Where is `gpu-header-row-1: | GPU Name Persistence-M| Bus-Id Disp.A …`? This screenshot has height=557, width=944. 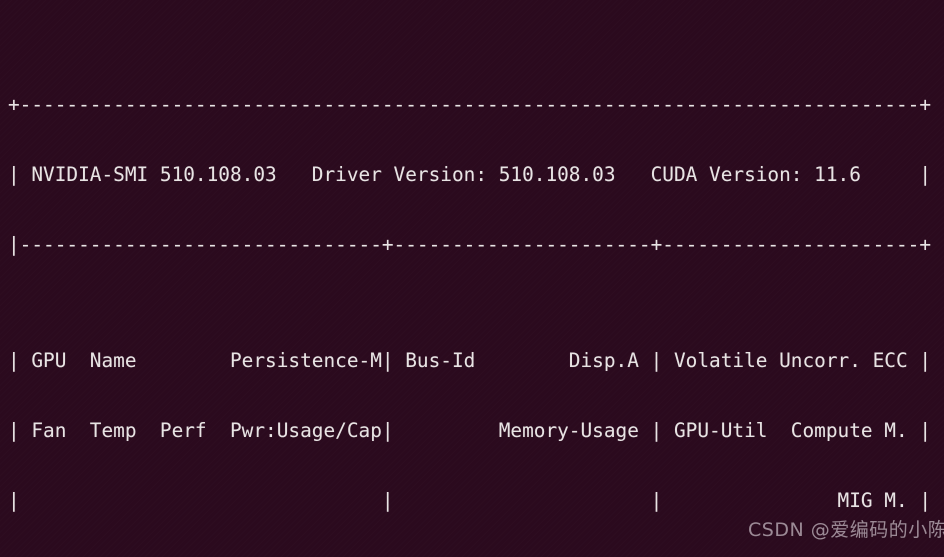
gpu-header-row-1: | GPU Name Persistence-M| Bus-Id Disp.A … is located at coordinates (470, 361).